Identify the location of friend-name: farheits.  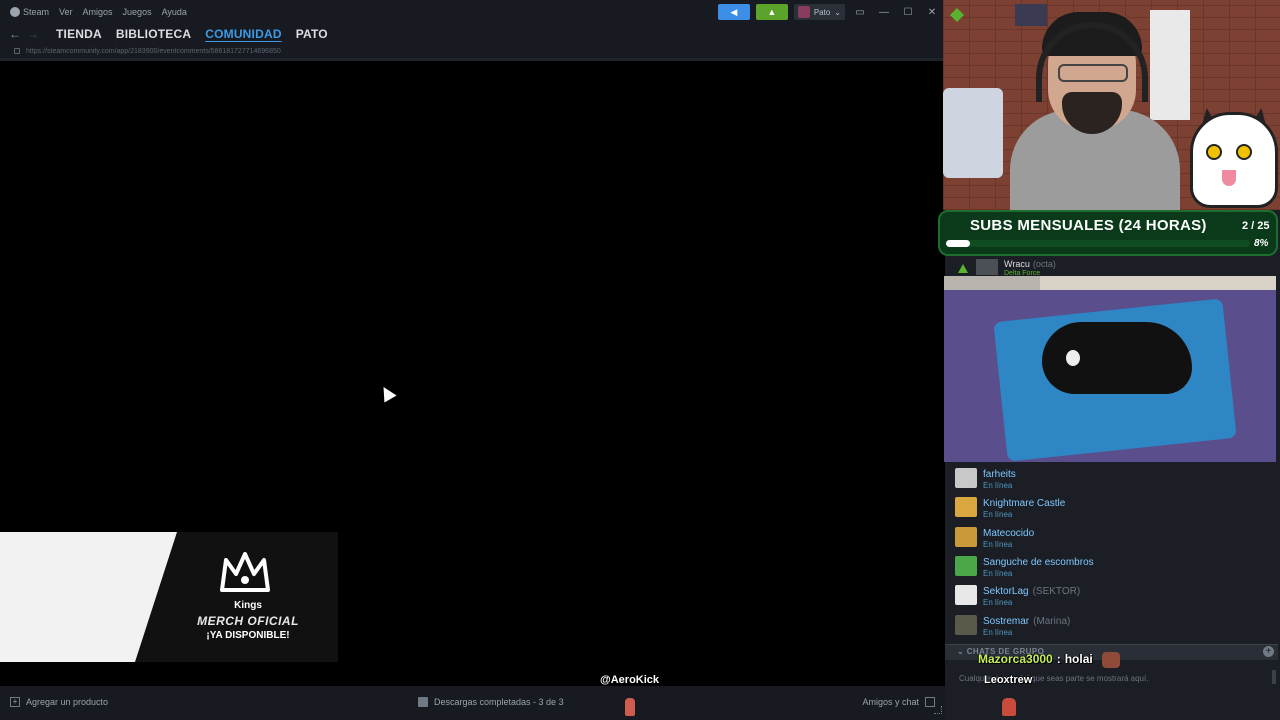
(999, 474).